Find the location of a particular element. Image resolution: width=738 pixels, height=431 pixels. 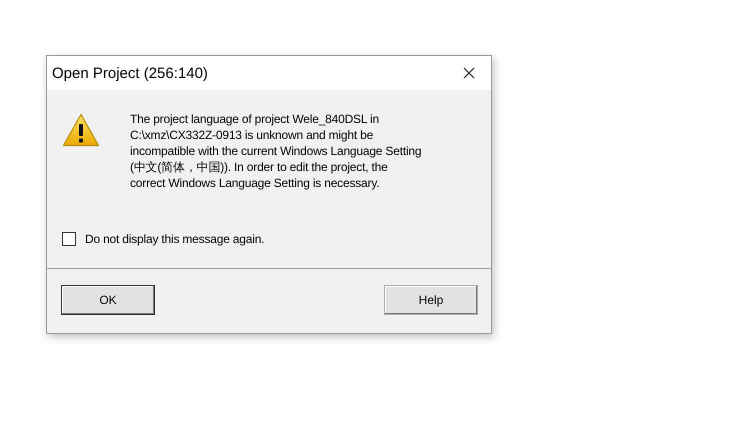

message-text: The project language of project Wele_840DSL in C:\xmz\CX332Z-0913 is unknown and might be incompatible with the current Windows Language Setting (中文(简体，中国)). In order to edit the project, the correct Windows Language Setting is necessary. is located at coordinates (276, 151).